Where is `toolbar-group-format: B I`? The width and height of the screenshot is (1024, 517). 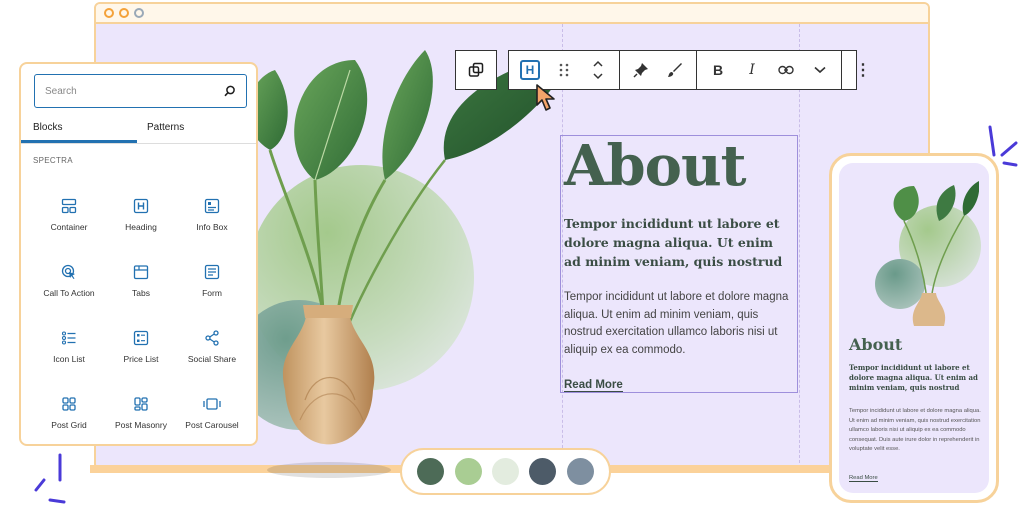
toolbar-group-format: B I is located at coordinates (769, 70).